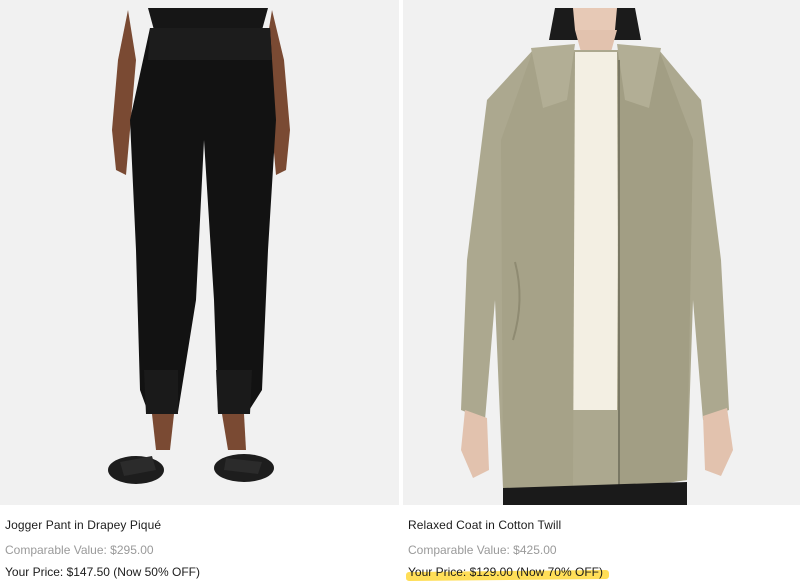 The width and height of the screenshot is (800, 587). What do you see at coordinates (102, 572) in the screenshot?
I see `your-price: Your Price: $147.50 (Now 50% OFF)` at bounding box center [102, 572].